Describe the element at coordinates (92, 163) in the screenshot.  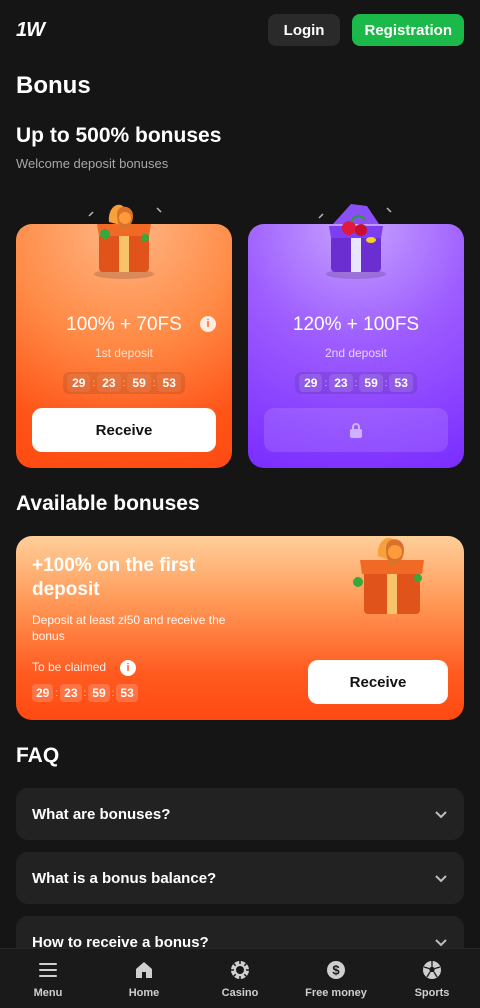
I see `welcome-subtitle: Welcome deposit bonuses` at that location.